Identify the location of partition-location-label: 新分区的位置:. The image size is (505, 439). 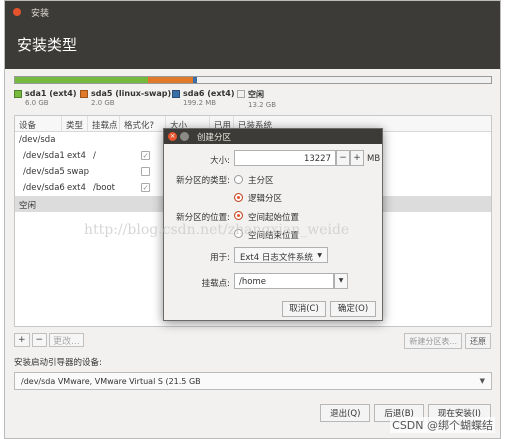
(203, 218).